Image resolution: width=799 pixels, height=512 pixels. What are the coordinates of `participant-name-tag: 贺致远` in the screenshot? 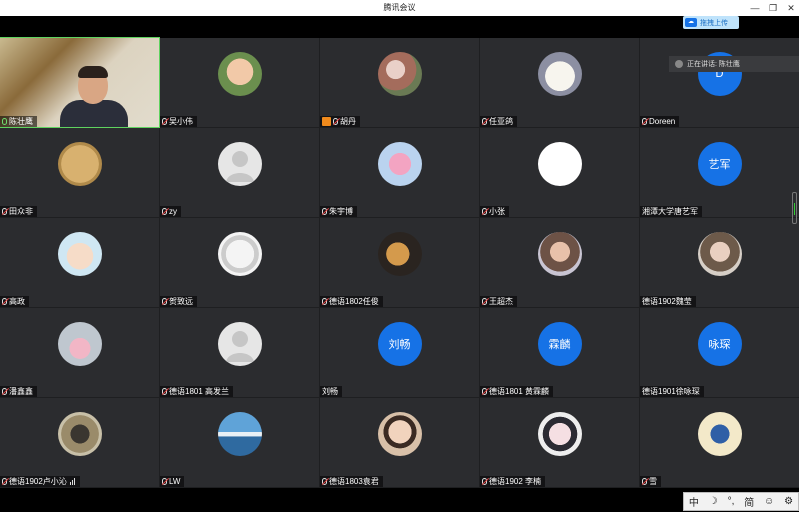 It's located at (178, 301).